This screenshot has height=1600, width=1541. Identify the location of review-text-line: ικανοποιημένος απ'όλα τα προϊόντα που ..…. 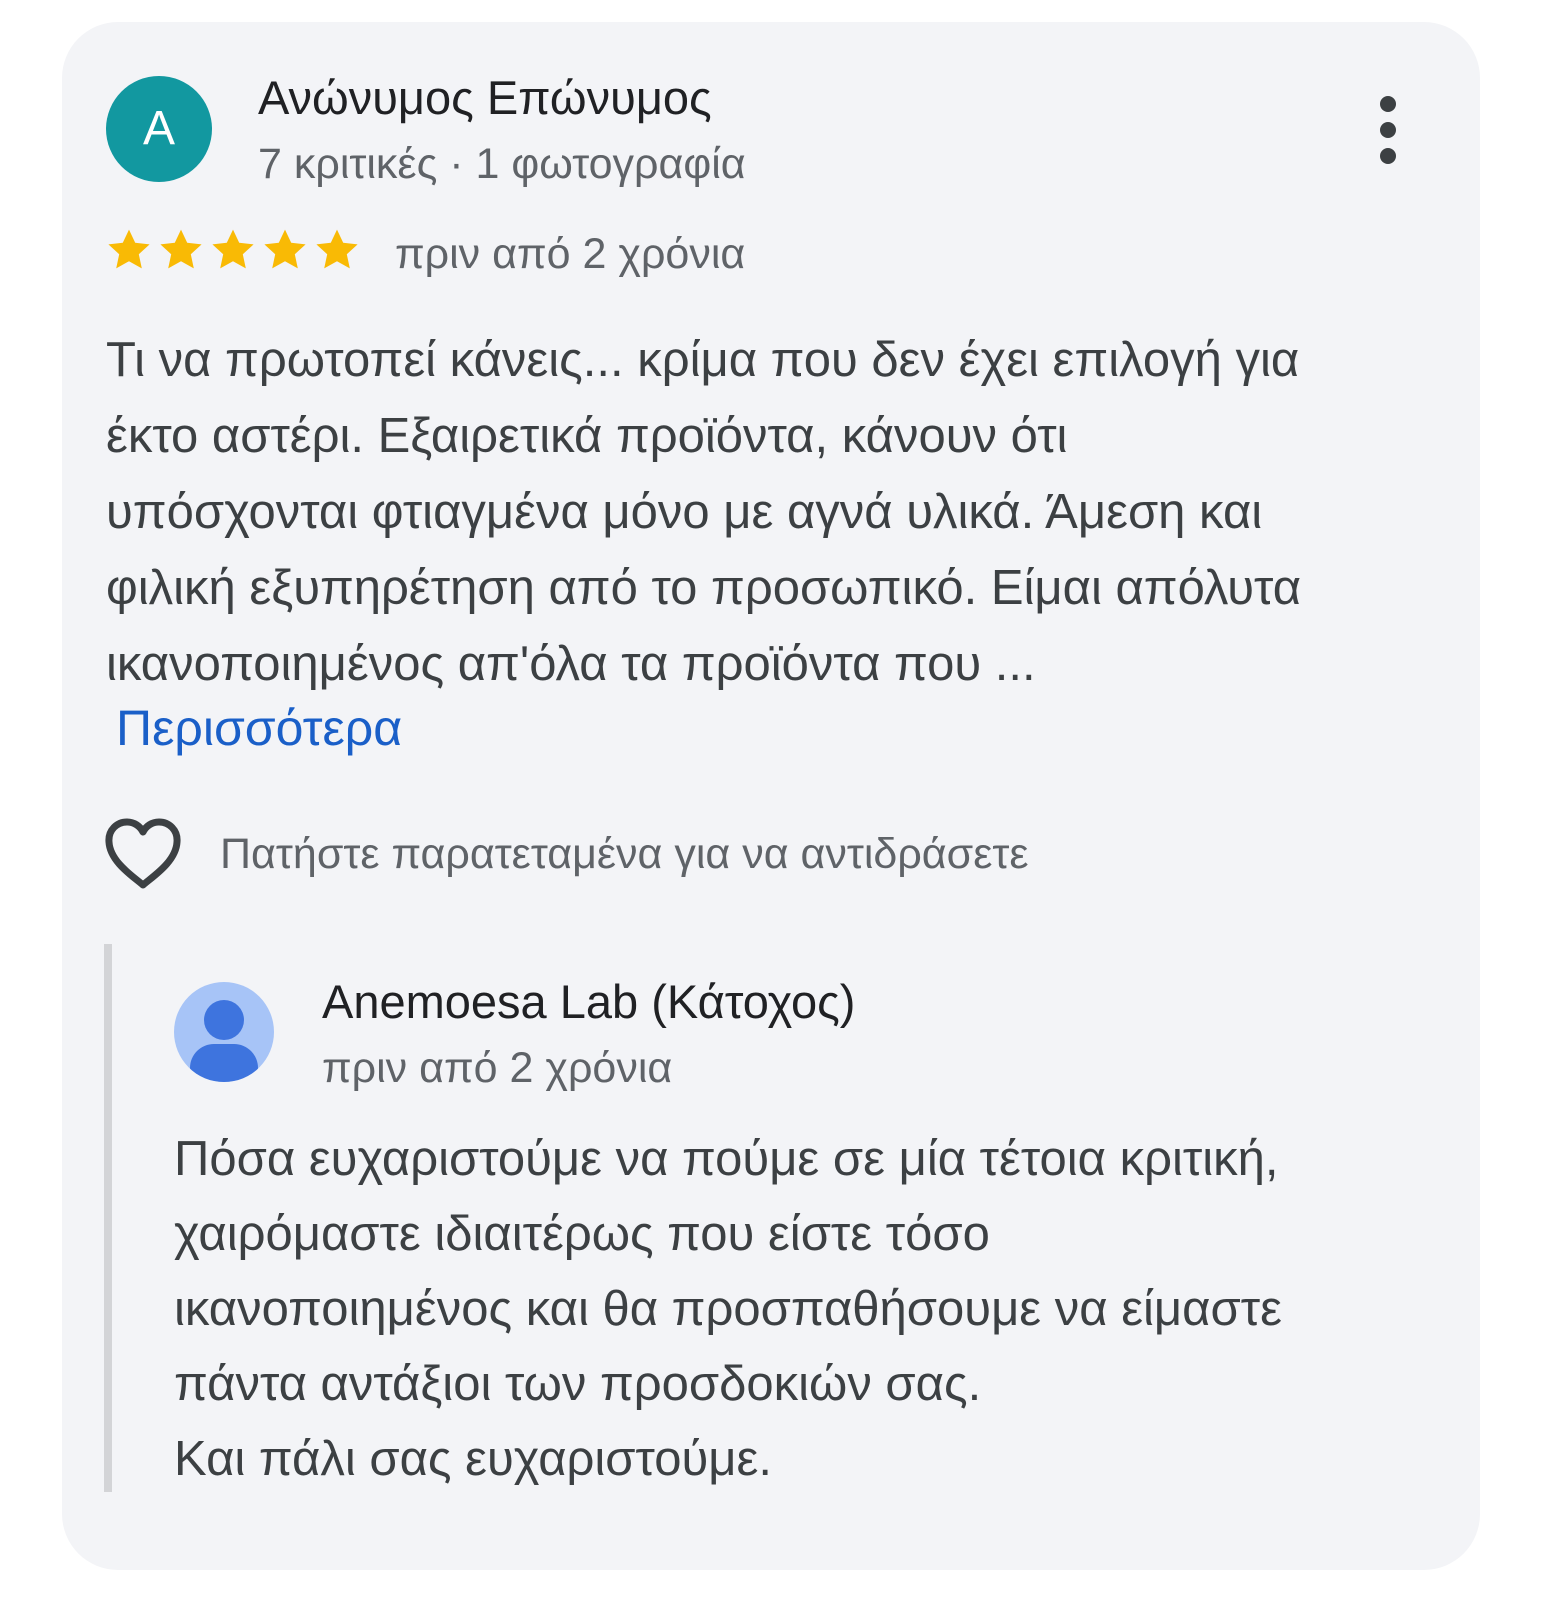
(571, 664).